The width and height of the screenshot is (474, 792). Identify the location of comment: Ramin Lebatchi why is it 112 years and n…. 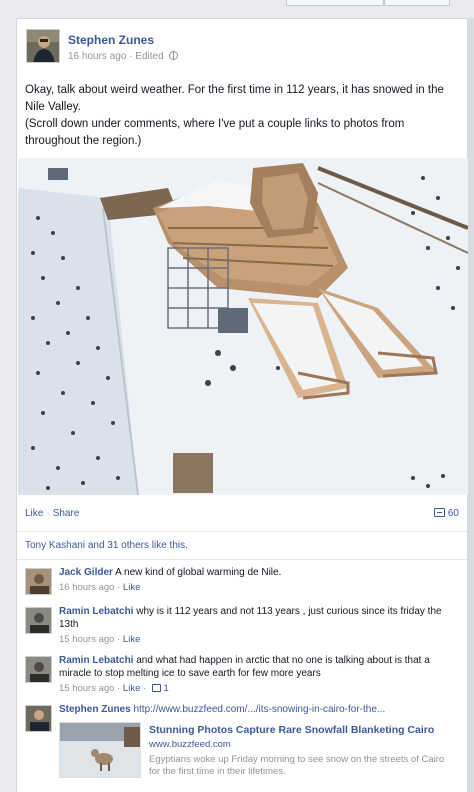
(243, 625).